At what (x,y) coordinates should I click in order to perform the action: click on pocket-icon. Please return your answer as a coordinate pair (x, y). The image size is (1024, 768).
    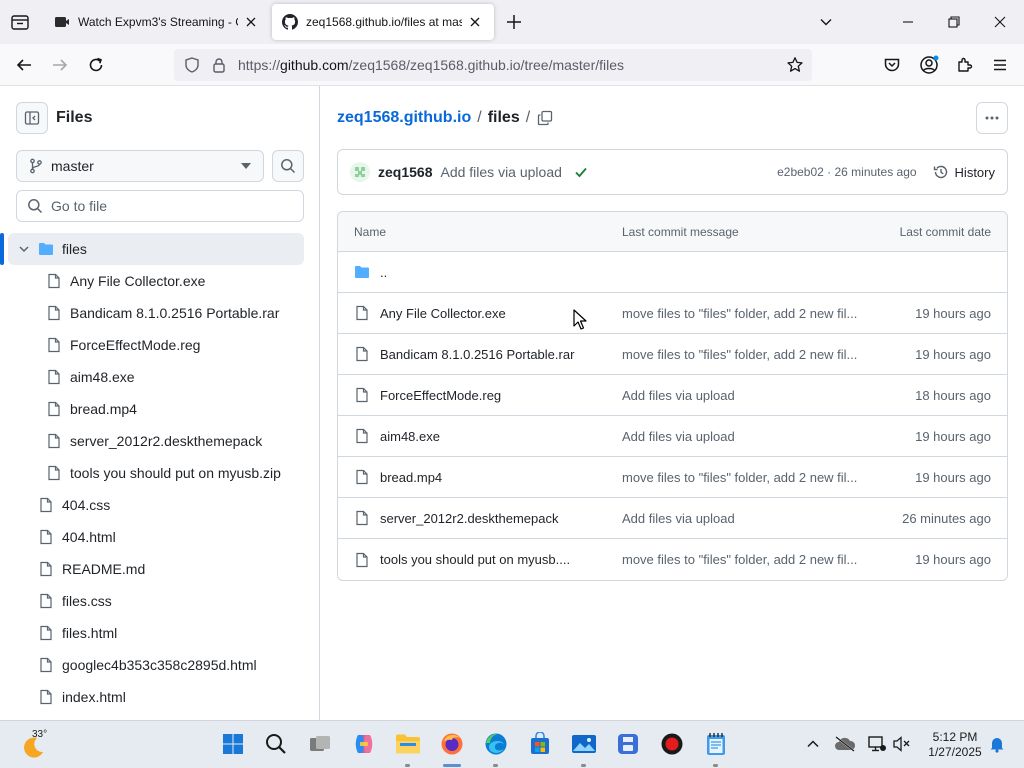
    Looking at the image, I should click on (892, 65).